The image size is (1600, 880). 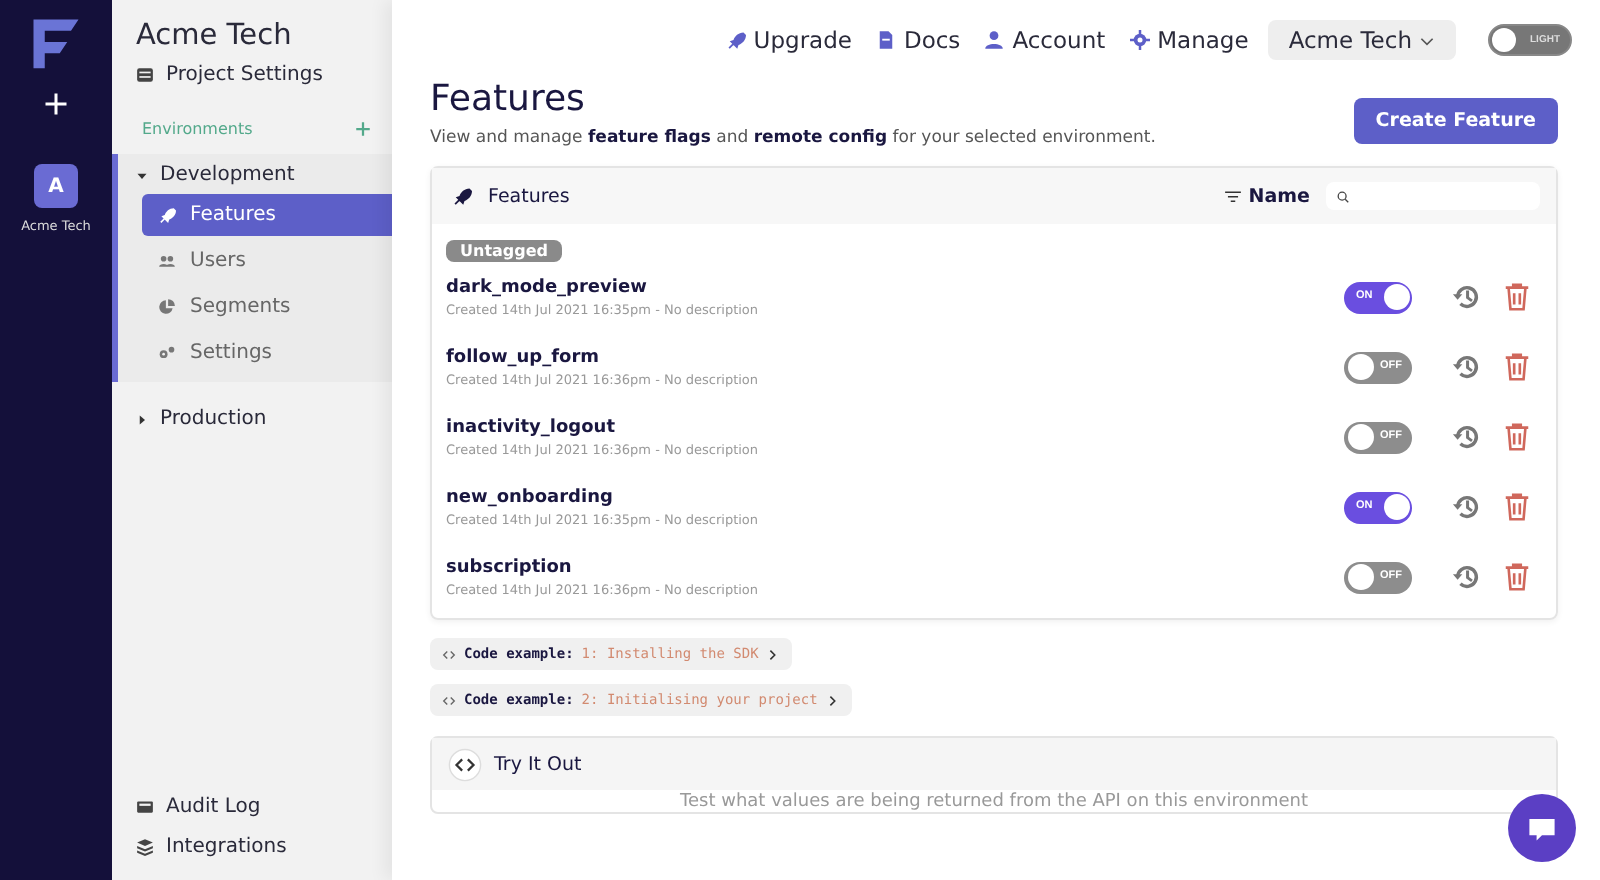 I want to click on nav-link: Upgrade, so click(x=788, y=40).